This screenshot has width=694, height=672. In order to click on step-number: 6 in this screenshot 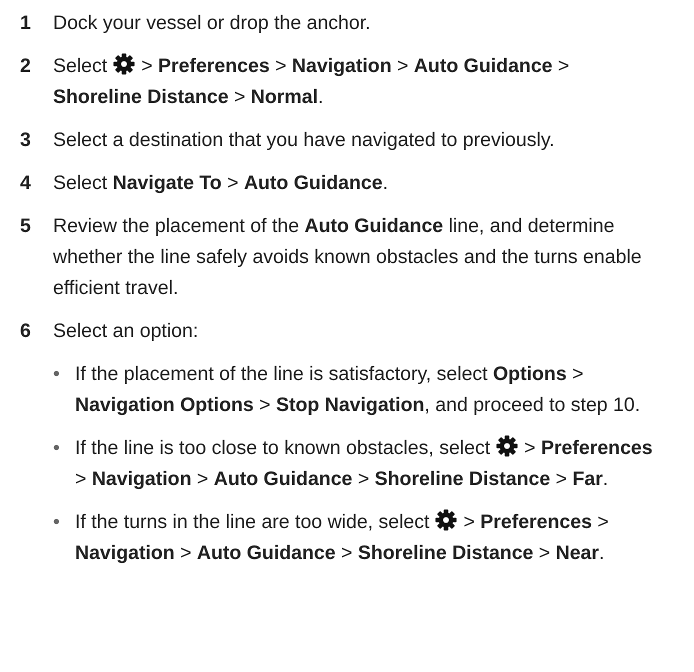, I will do `click(26, 331)`.